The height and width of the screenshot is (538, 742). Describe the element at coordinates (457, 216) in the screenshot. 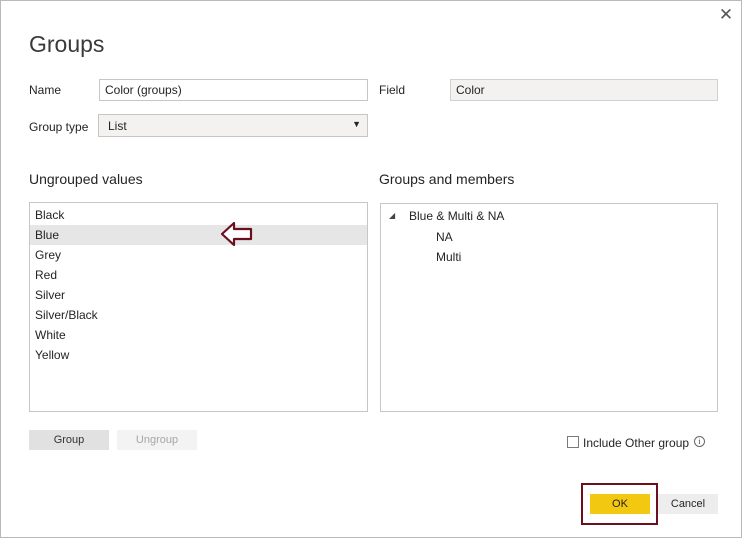

I see `group-name: Blue & Multi & NA` at that location.